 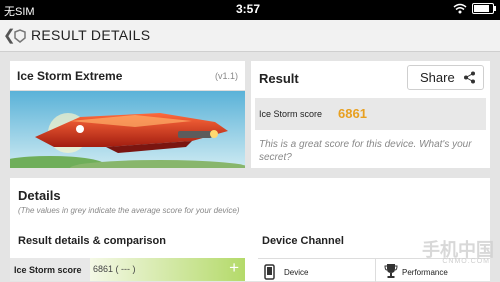 What do you see at coordinates (70, 76) in the screenshot?
I see `test-name: Ice Storm Extreme` at bounding box center [70, 76].